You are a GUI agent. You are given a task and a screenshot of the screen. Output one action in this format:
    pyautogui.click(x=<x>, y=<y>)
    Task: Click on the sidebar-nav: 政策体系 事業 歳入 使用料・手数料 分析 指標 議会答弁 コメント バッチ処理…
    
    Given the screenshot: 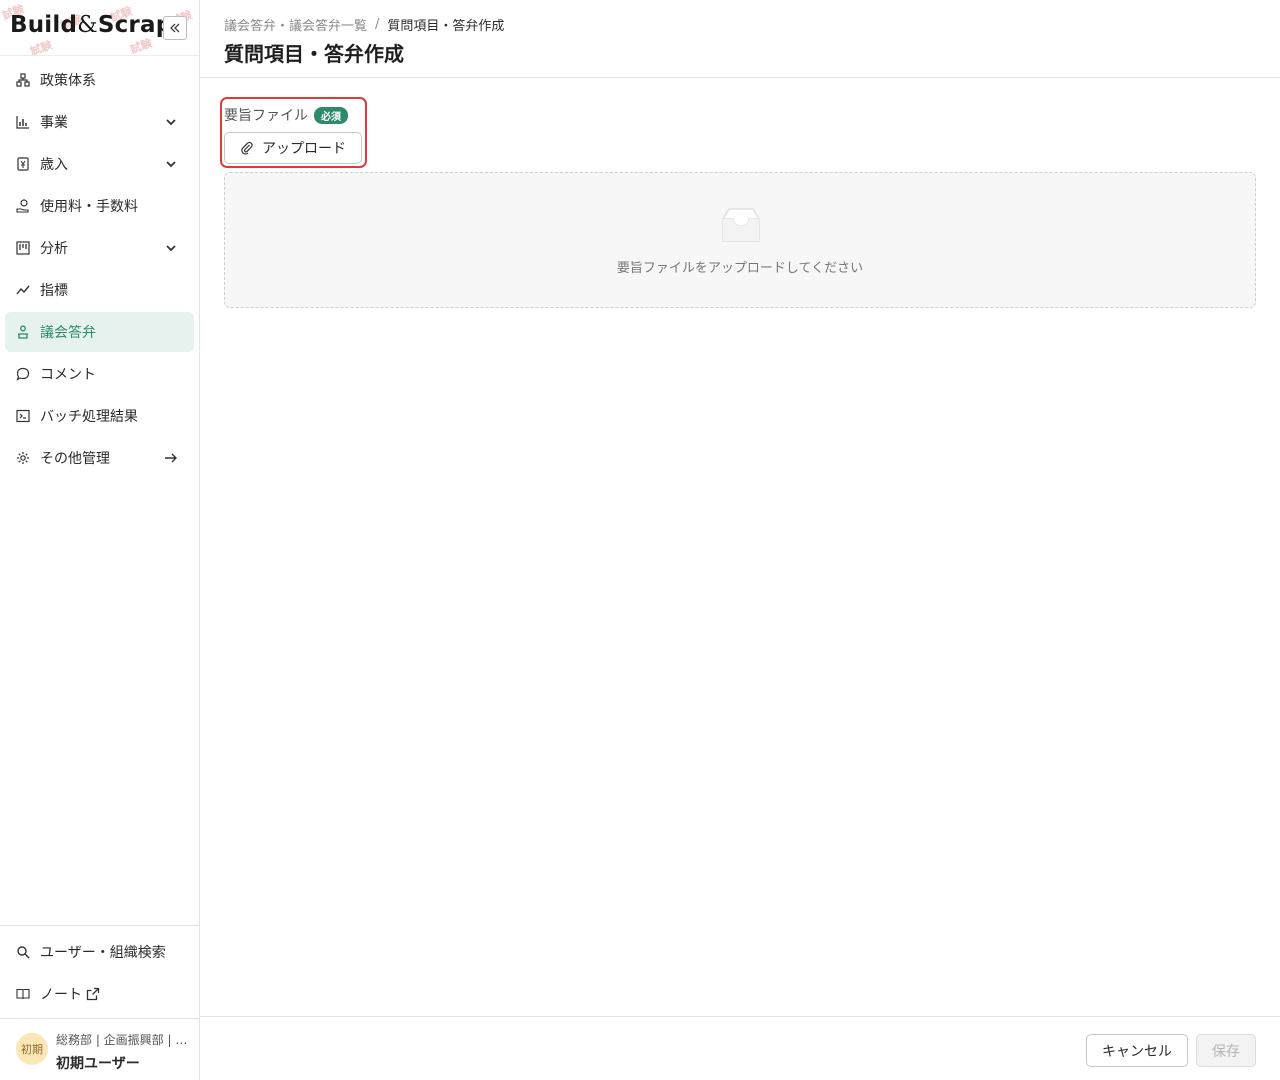 What is the action you would take?
    pyautogui.click(x=99, y=267)
    